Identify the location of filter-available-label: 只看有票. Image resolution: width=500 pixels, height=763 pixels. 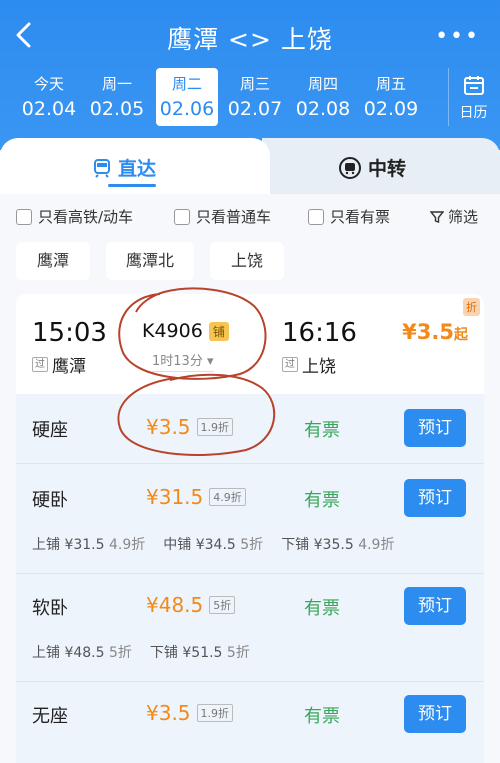
(360, 217).